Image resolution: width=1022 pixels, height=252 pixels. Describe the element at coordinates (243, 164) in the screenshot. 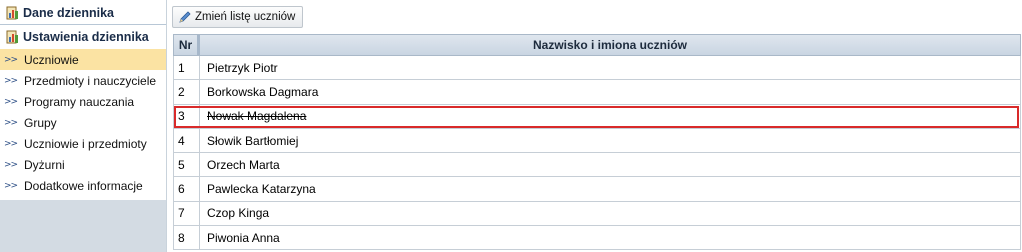

I see `student-name: Orzech Marta` at that location.